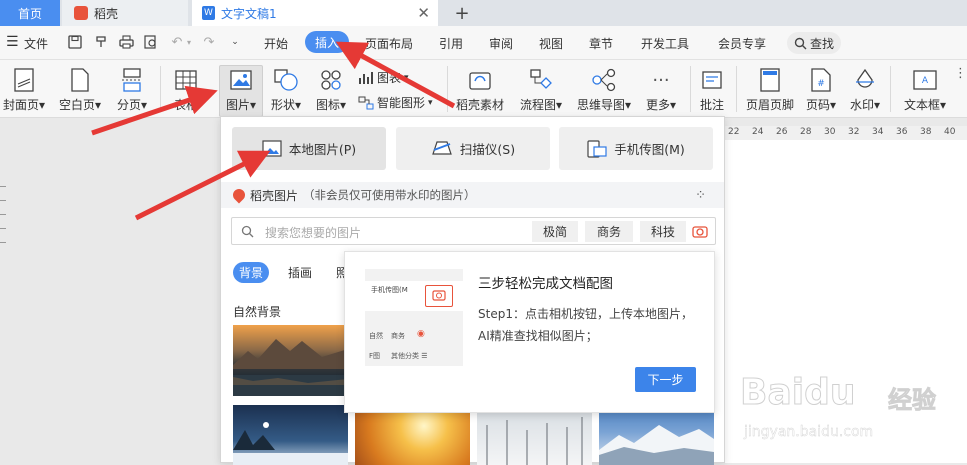 The height and width of the screenshot is (465, 967). I want to click on watermark-url-text: jingyan.baidu.com, so click(809, 432).